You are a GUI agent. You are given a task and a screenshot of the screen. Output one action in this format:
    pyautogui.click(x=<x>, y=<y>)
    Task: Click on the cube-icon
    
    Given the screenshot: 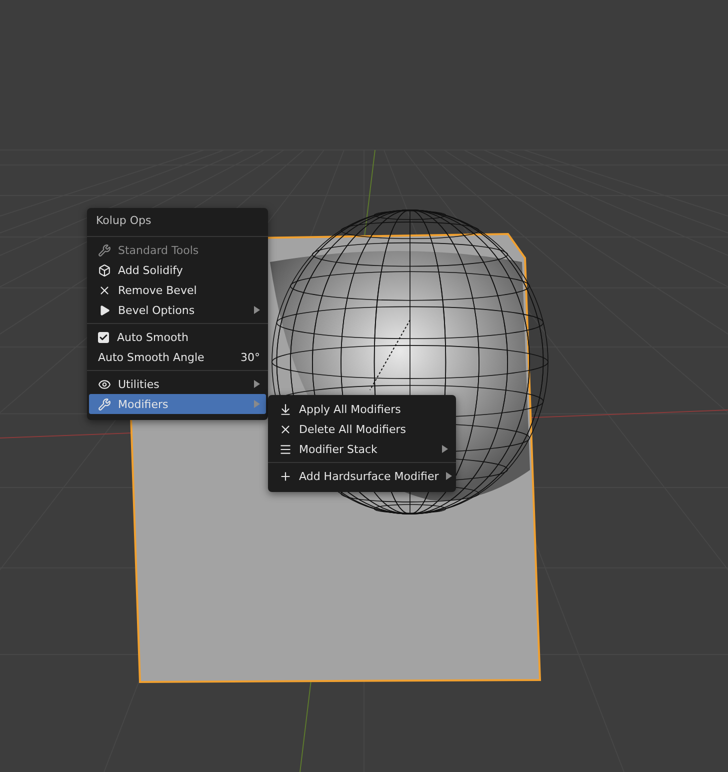 What is the action you would take?
    pyautogui.click(x=104, y=270)
    